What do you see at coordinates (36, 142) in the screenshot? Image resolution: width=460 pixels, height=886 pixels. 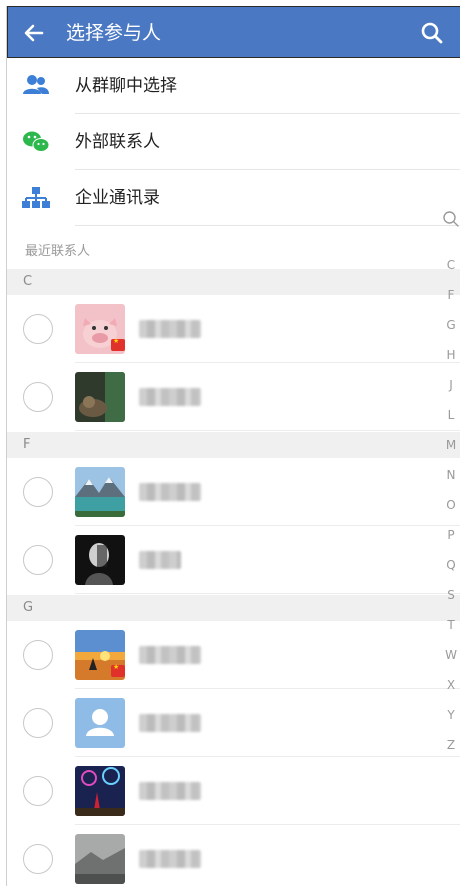 I see `wechat-icon` at bounding box center [36, 142].